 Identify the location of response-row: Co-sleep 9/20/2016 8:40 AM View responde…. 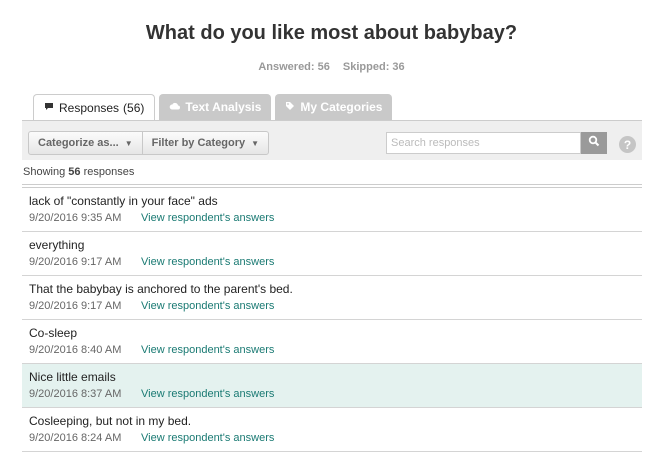
(332, 342).